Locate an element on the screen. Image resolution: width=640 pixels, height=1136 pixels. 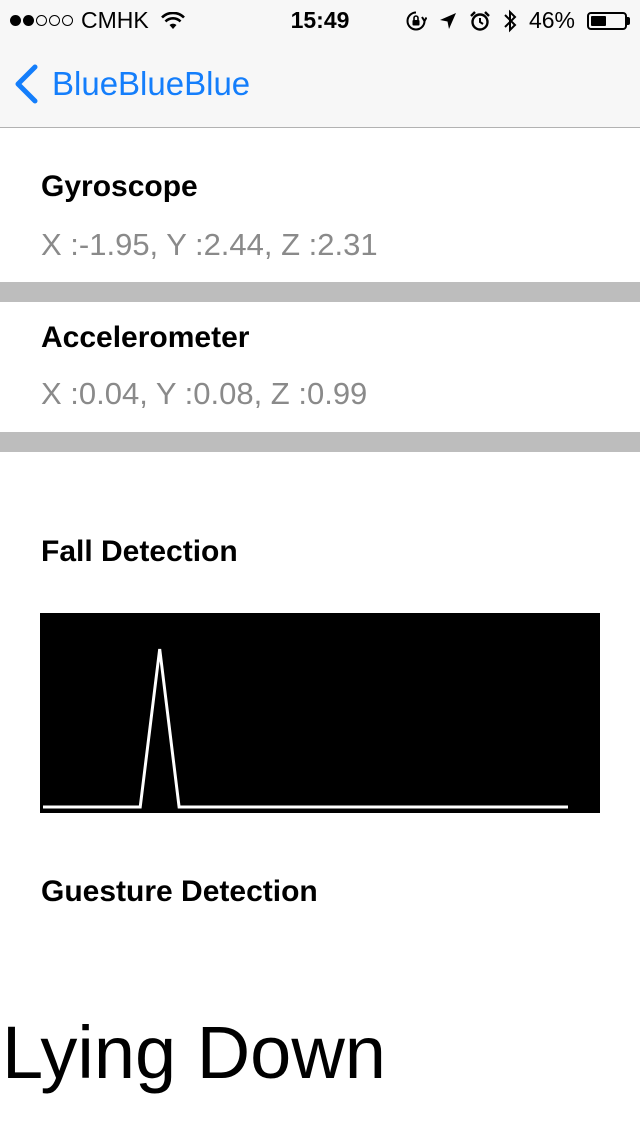
accelerometer-value: X :0.04, Y :0.08, Z :0.99 is located at coordinates (204, 393).